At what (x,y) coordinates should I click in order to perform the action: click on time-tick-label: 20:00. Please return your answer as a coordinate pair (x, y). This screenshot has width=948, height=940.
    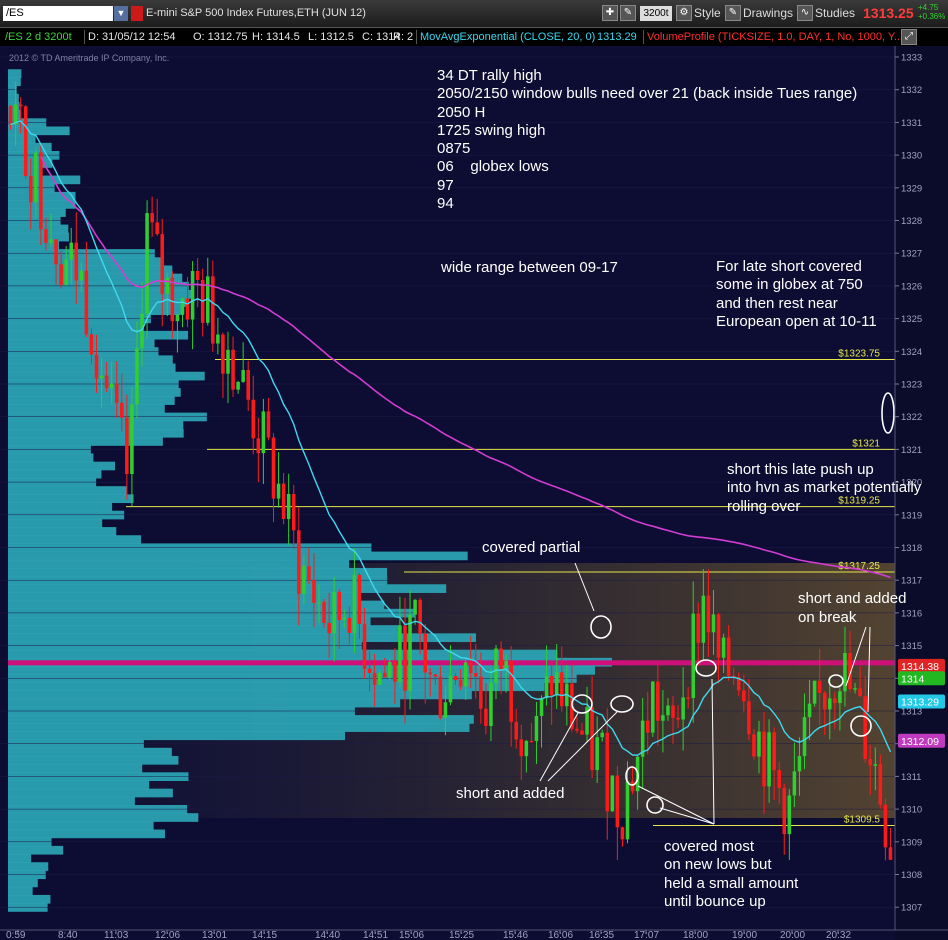
    Looking at the image, I should click on (792, 935).